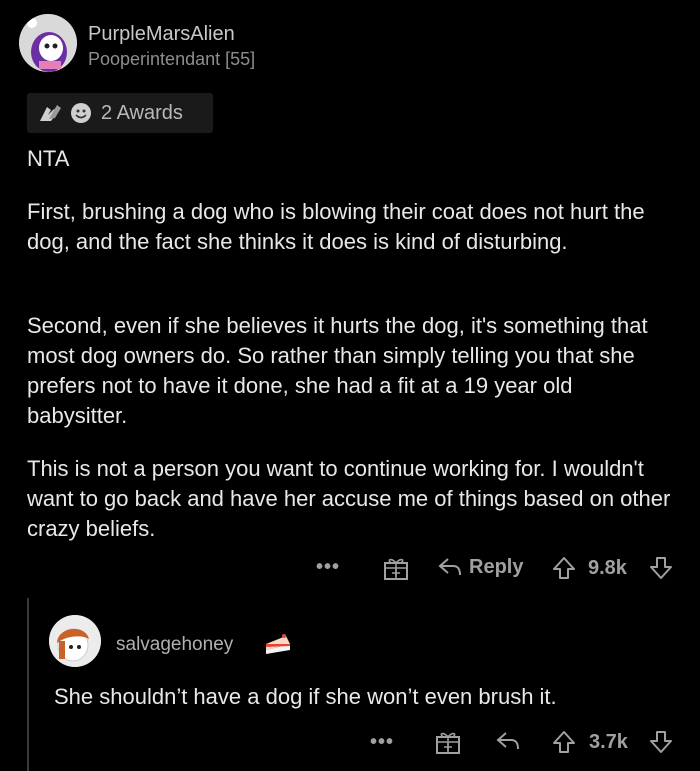 The height and width of the screenshot is (771, 700). I want to click on avatar, so click(48, 43).